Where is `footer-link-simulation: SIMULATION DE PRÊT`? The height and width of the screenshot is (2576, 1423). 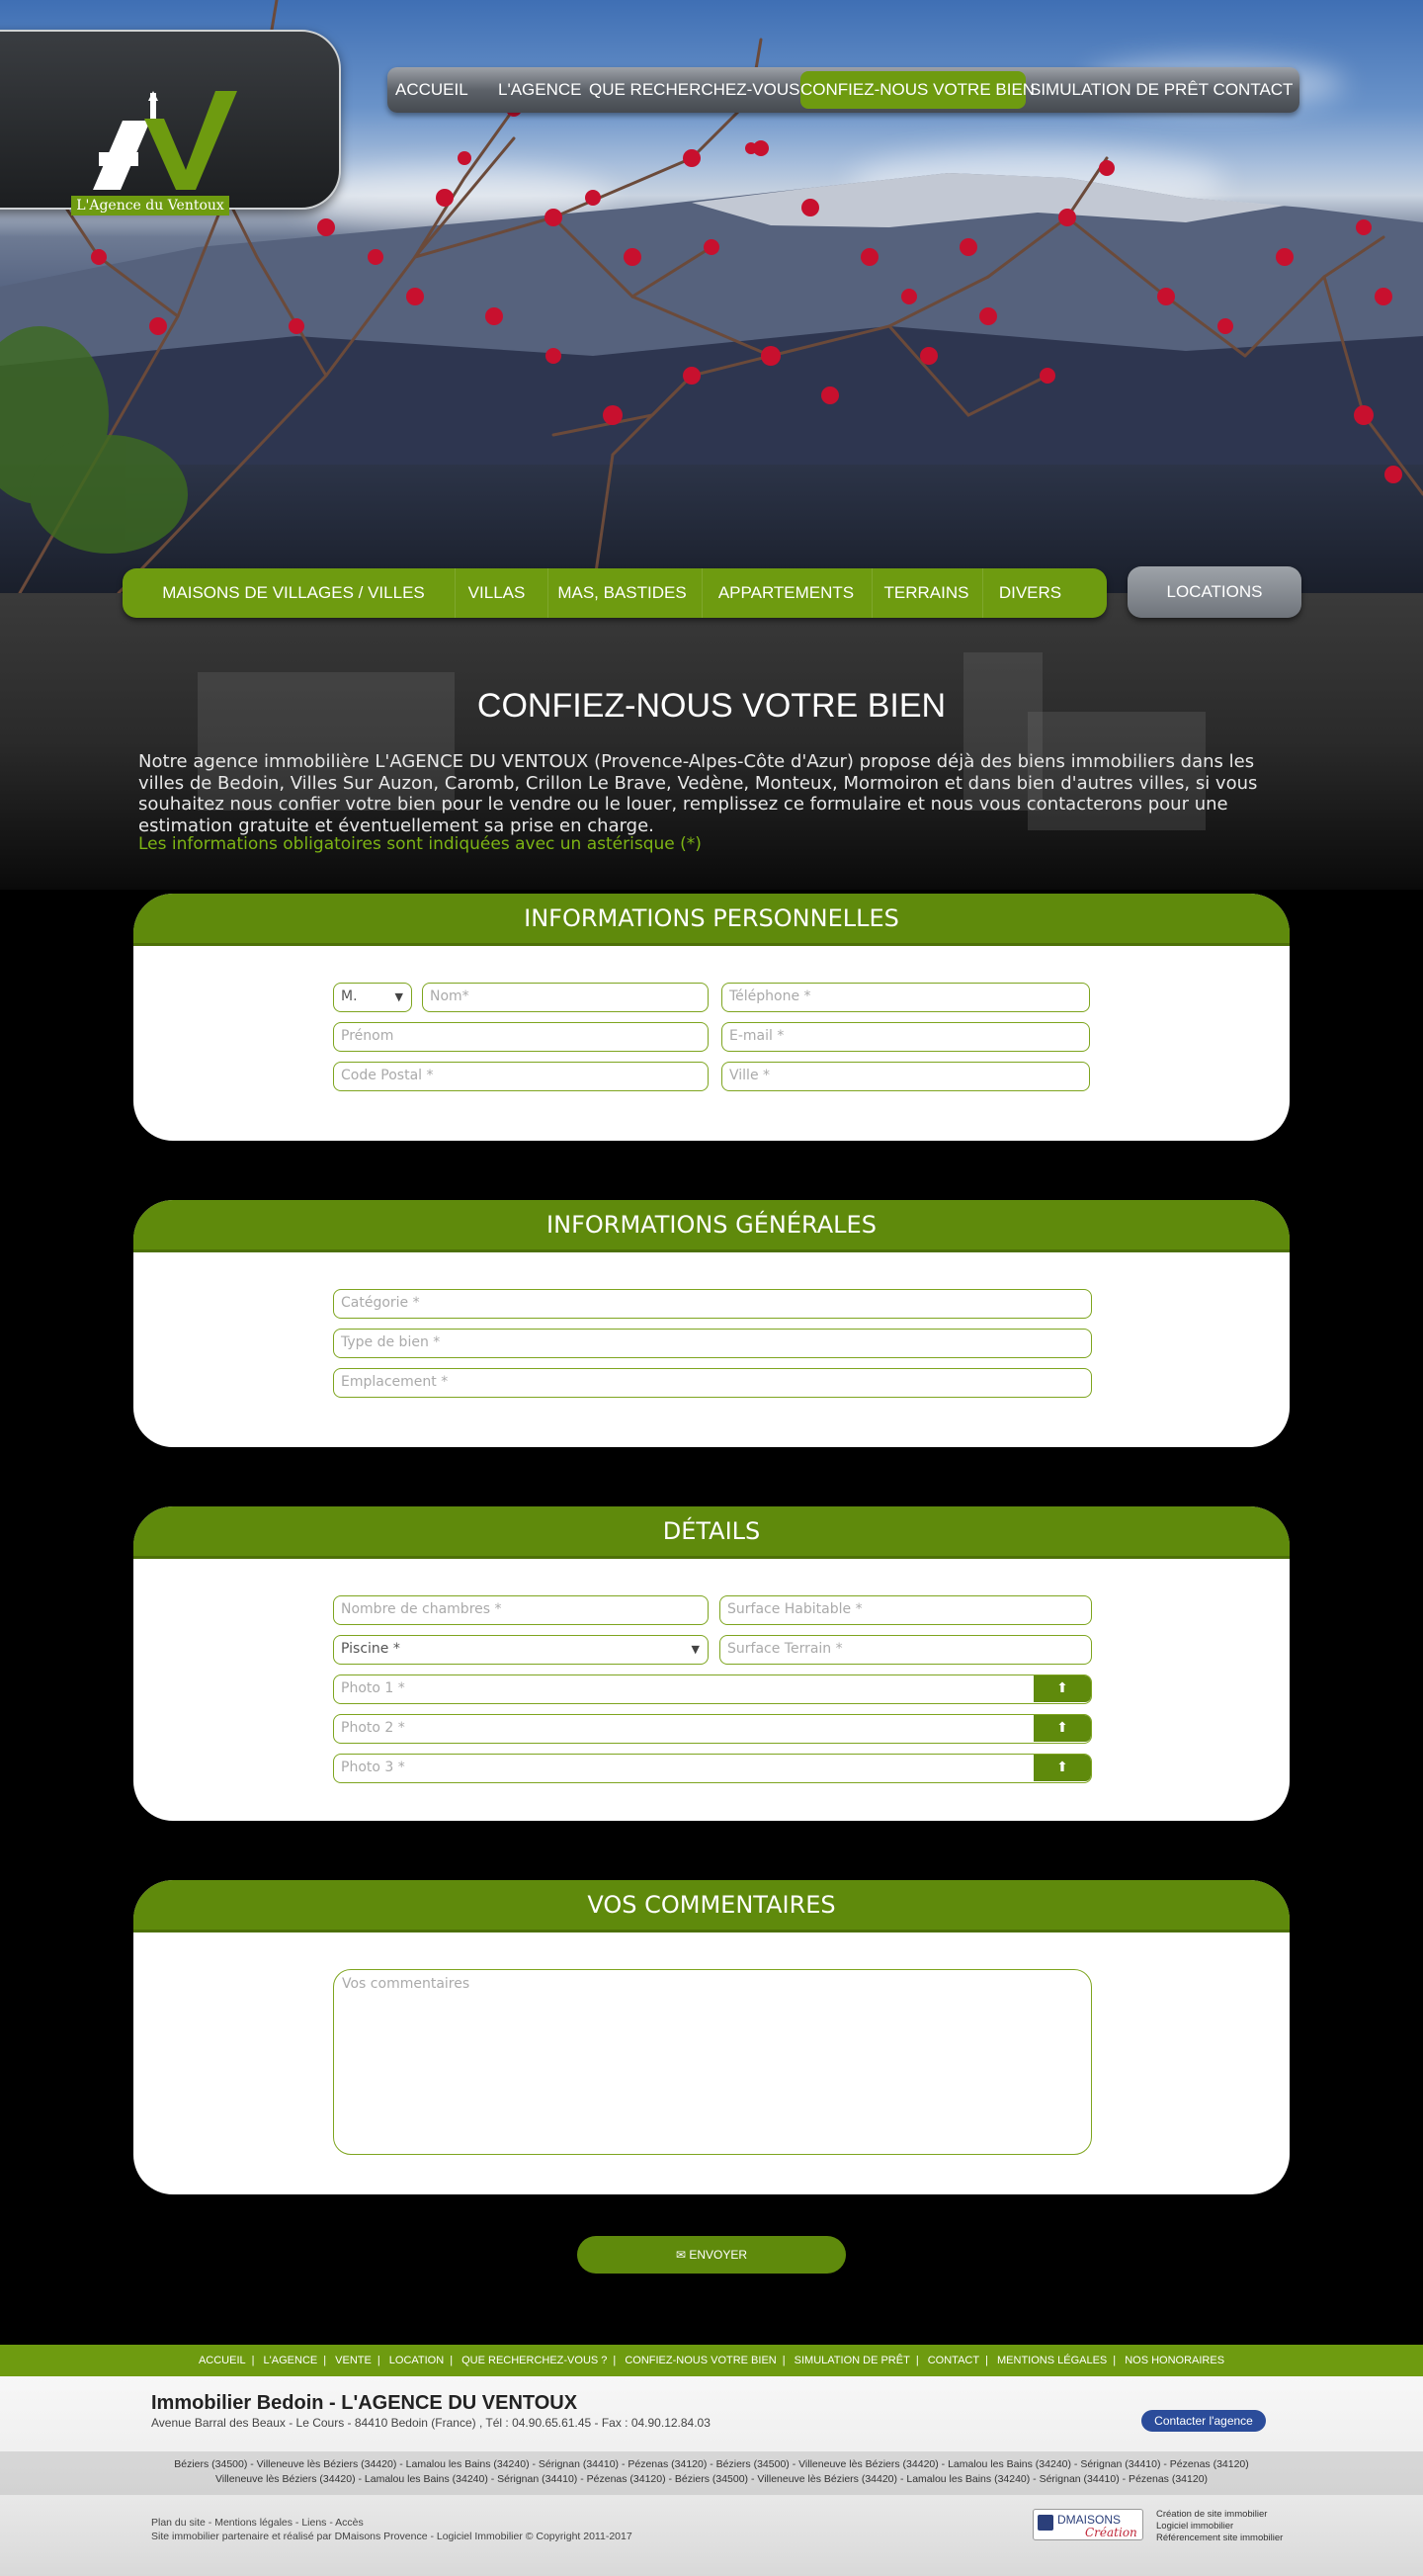
footer-link-simulation: SIMULATION DE PRÊT is located at coordinates (852, 2360).